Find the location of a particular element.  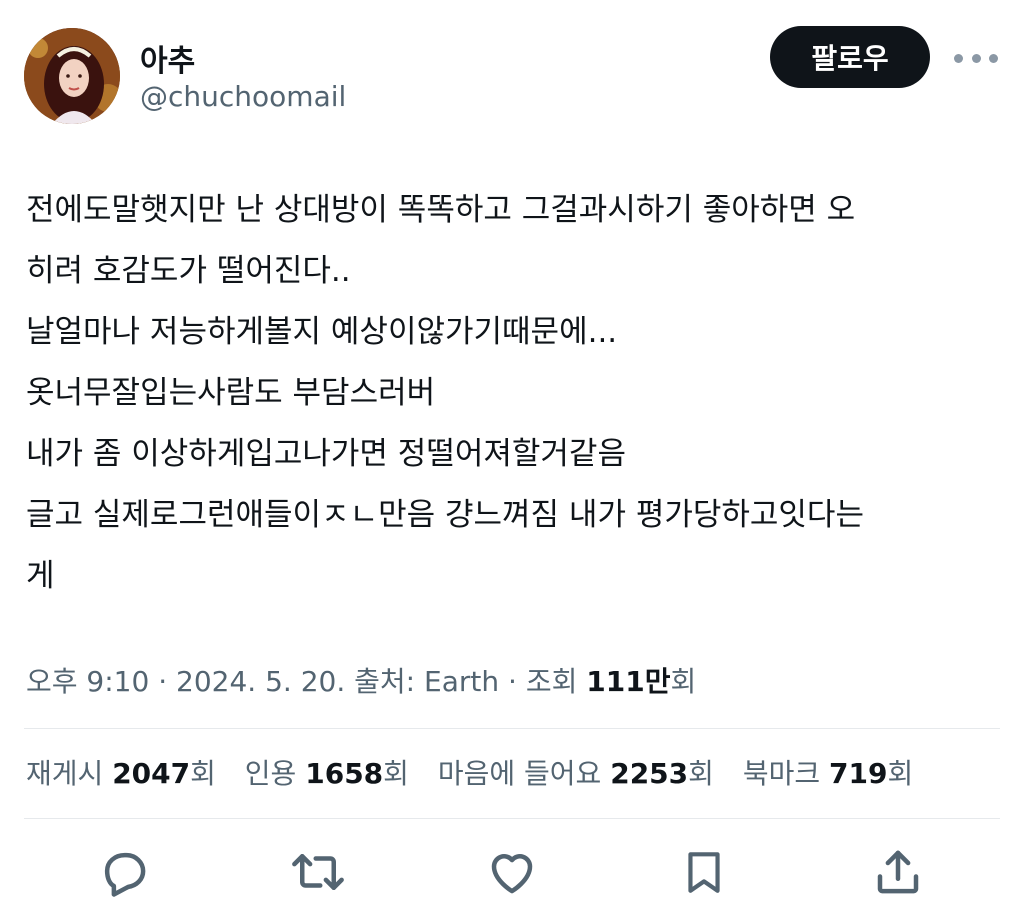

tweet-line: 글고 실제로그런애들이ㅈㄴ만음 걍느껴짐 내가 평가당하고잇다는 is located at coordinates (445, 515).